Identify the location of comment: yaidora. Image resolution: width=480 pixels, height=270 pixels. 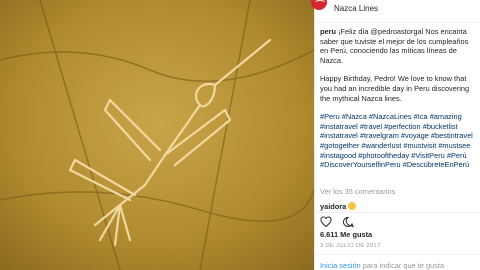
(338, 206).